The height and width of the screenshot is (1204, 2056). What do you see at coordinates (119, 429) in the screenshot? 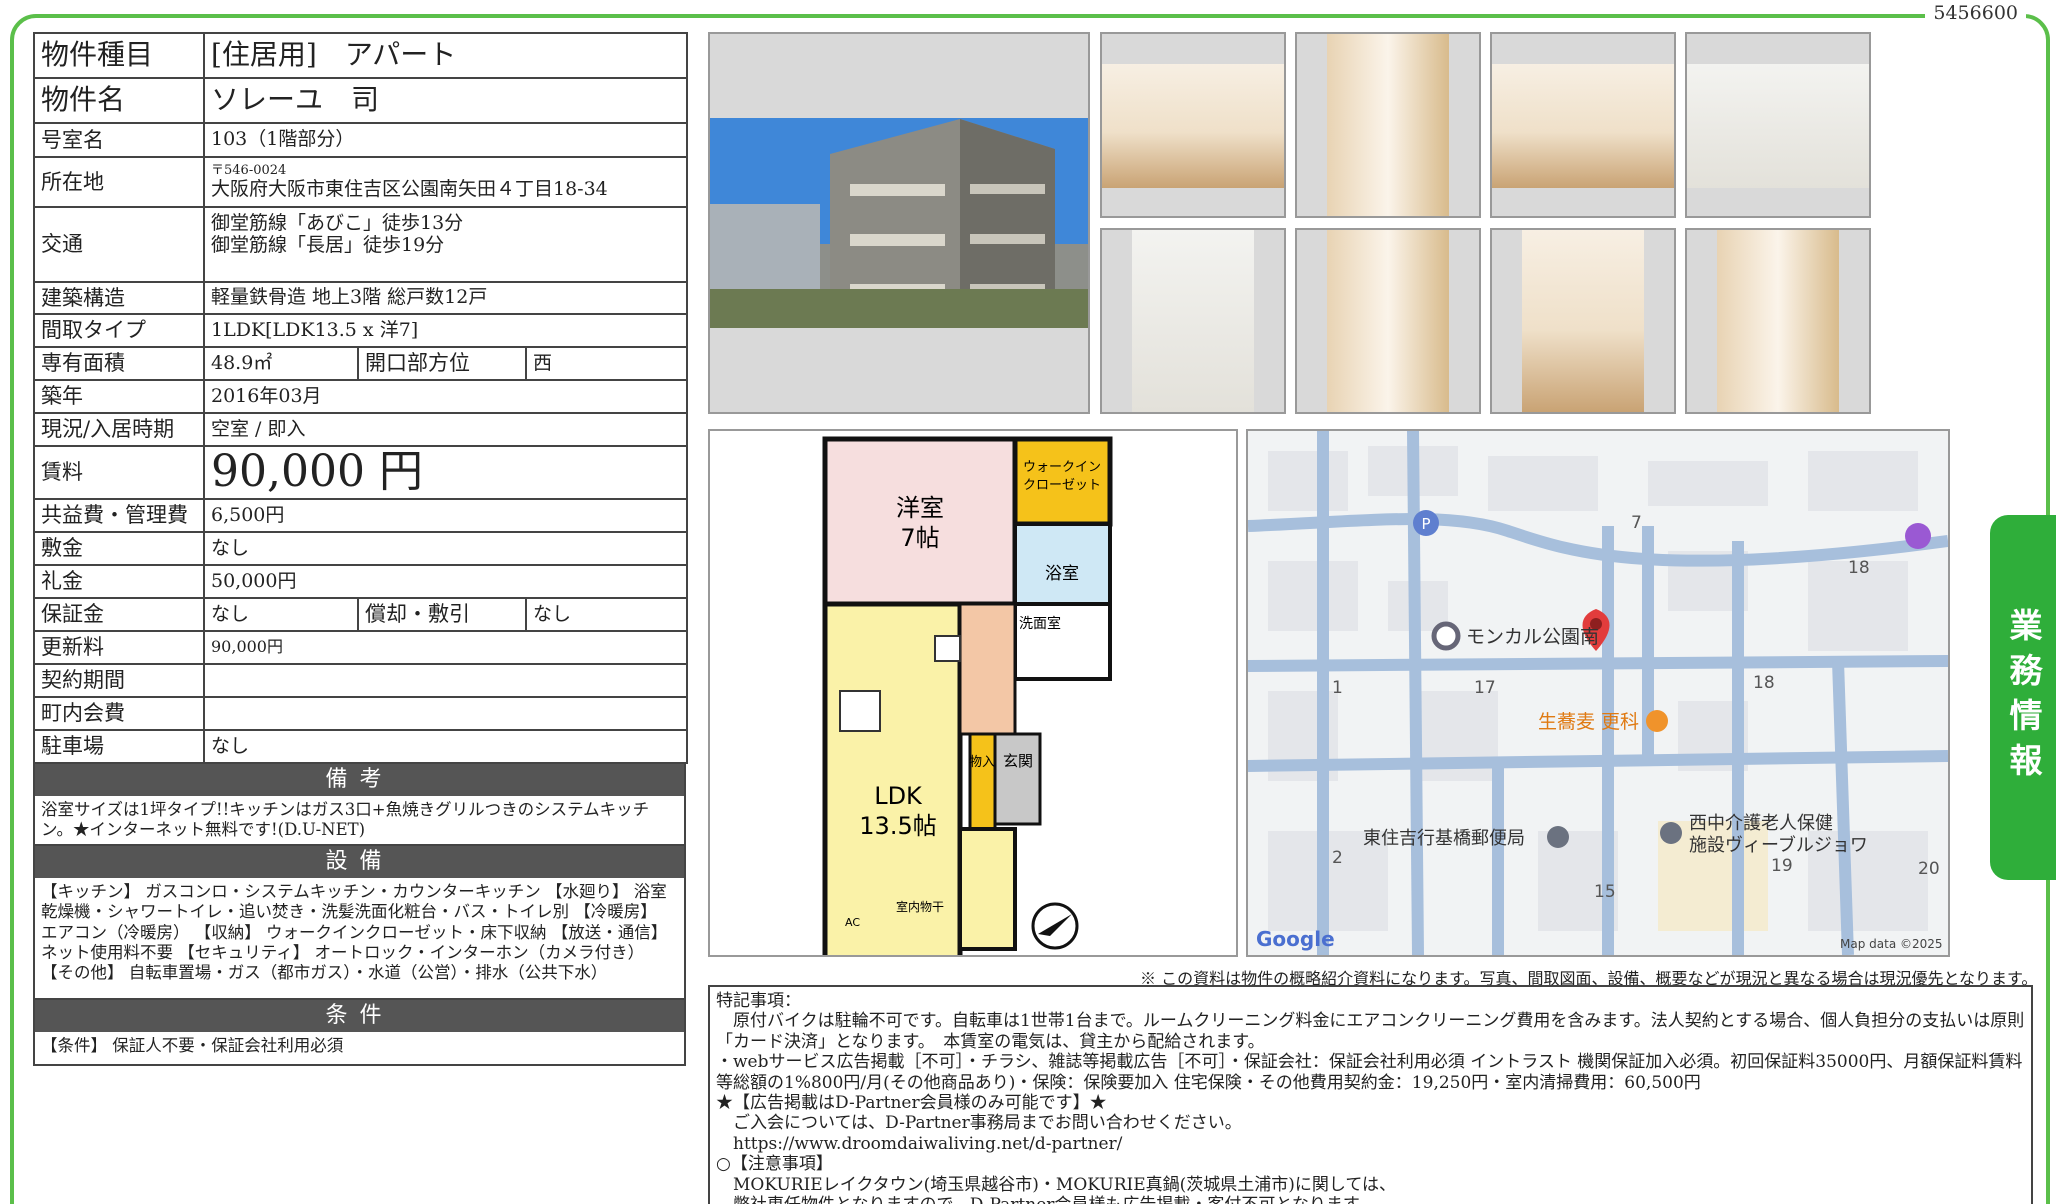
I see `label-status: 現況/入居時期` at bounding box center [119, 429].